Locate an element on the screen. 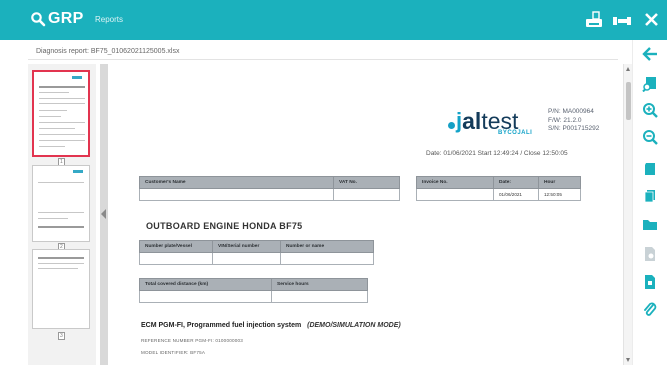  table-header: Number or name is located at coordinates (327, 246).